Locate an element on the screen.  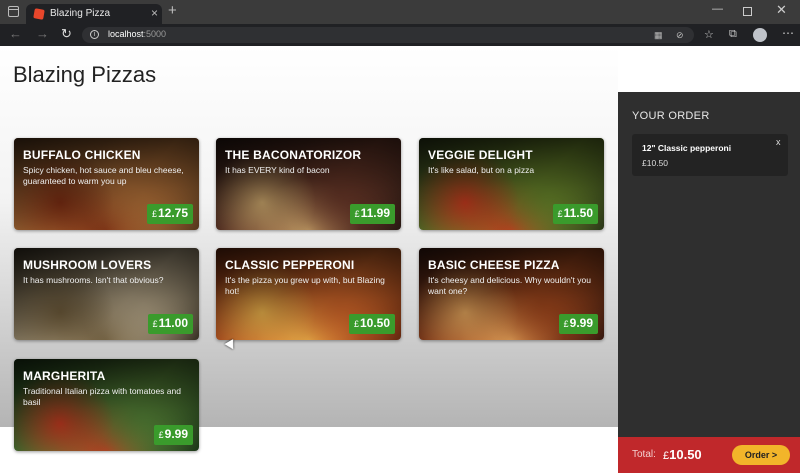
pizza-price-badge: £10.50 is located at coordinates (371, 324).